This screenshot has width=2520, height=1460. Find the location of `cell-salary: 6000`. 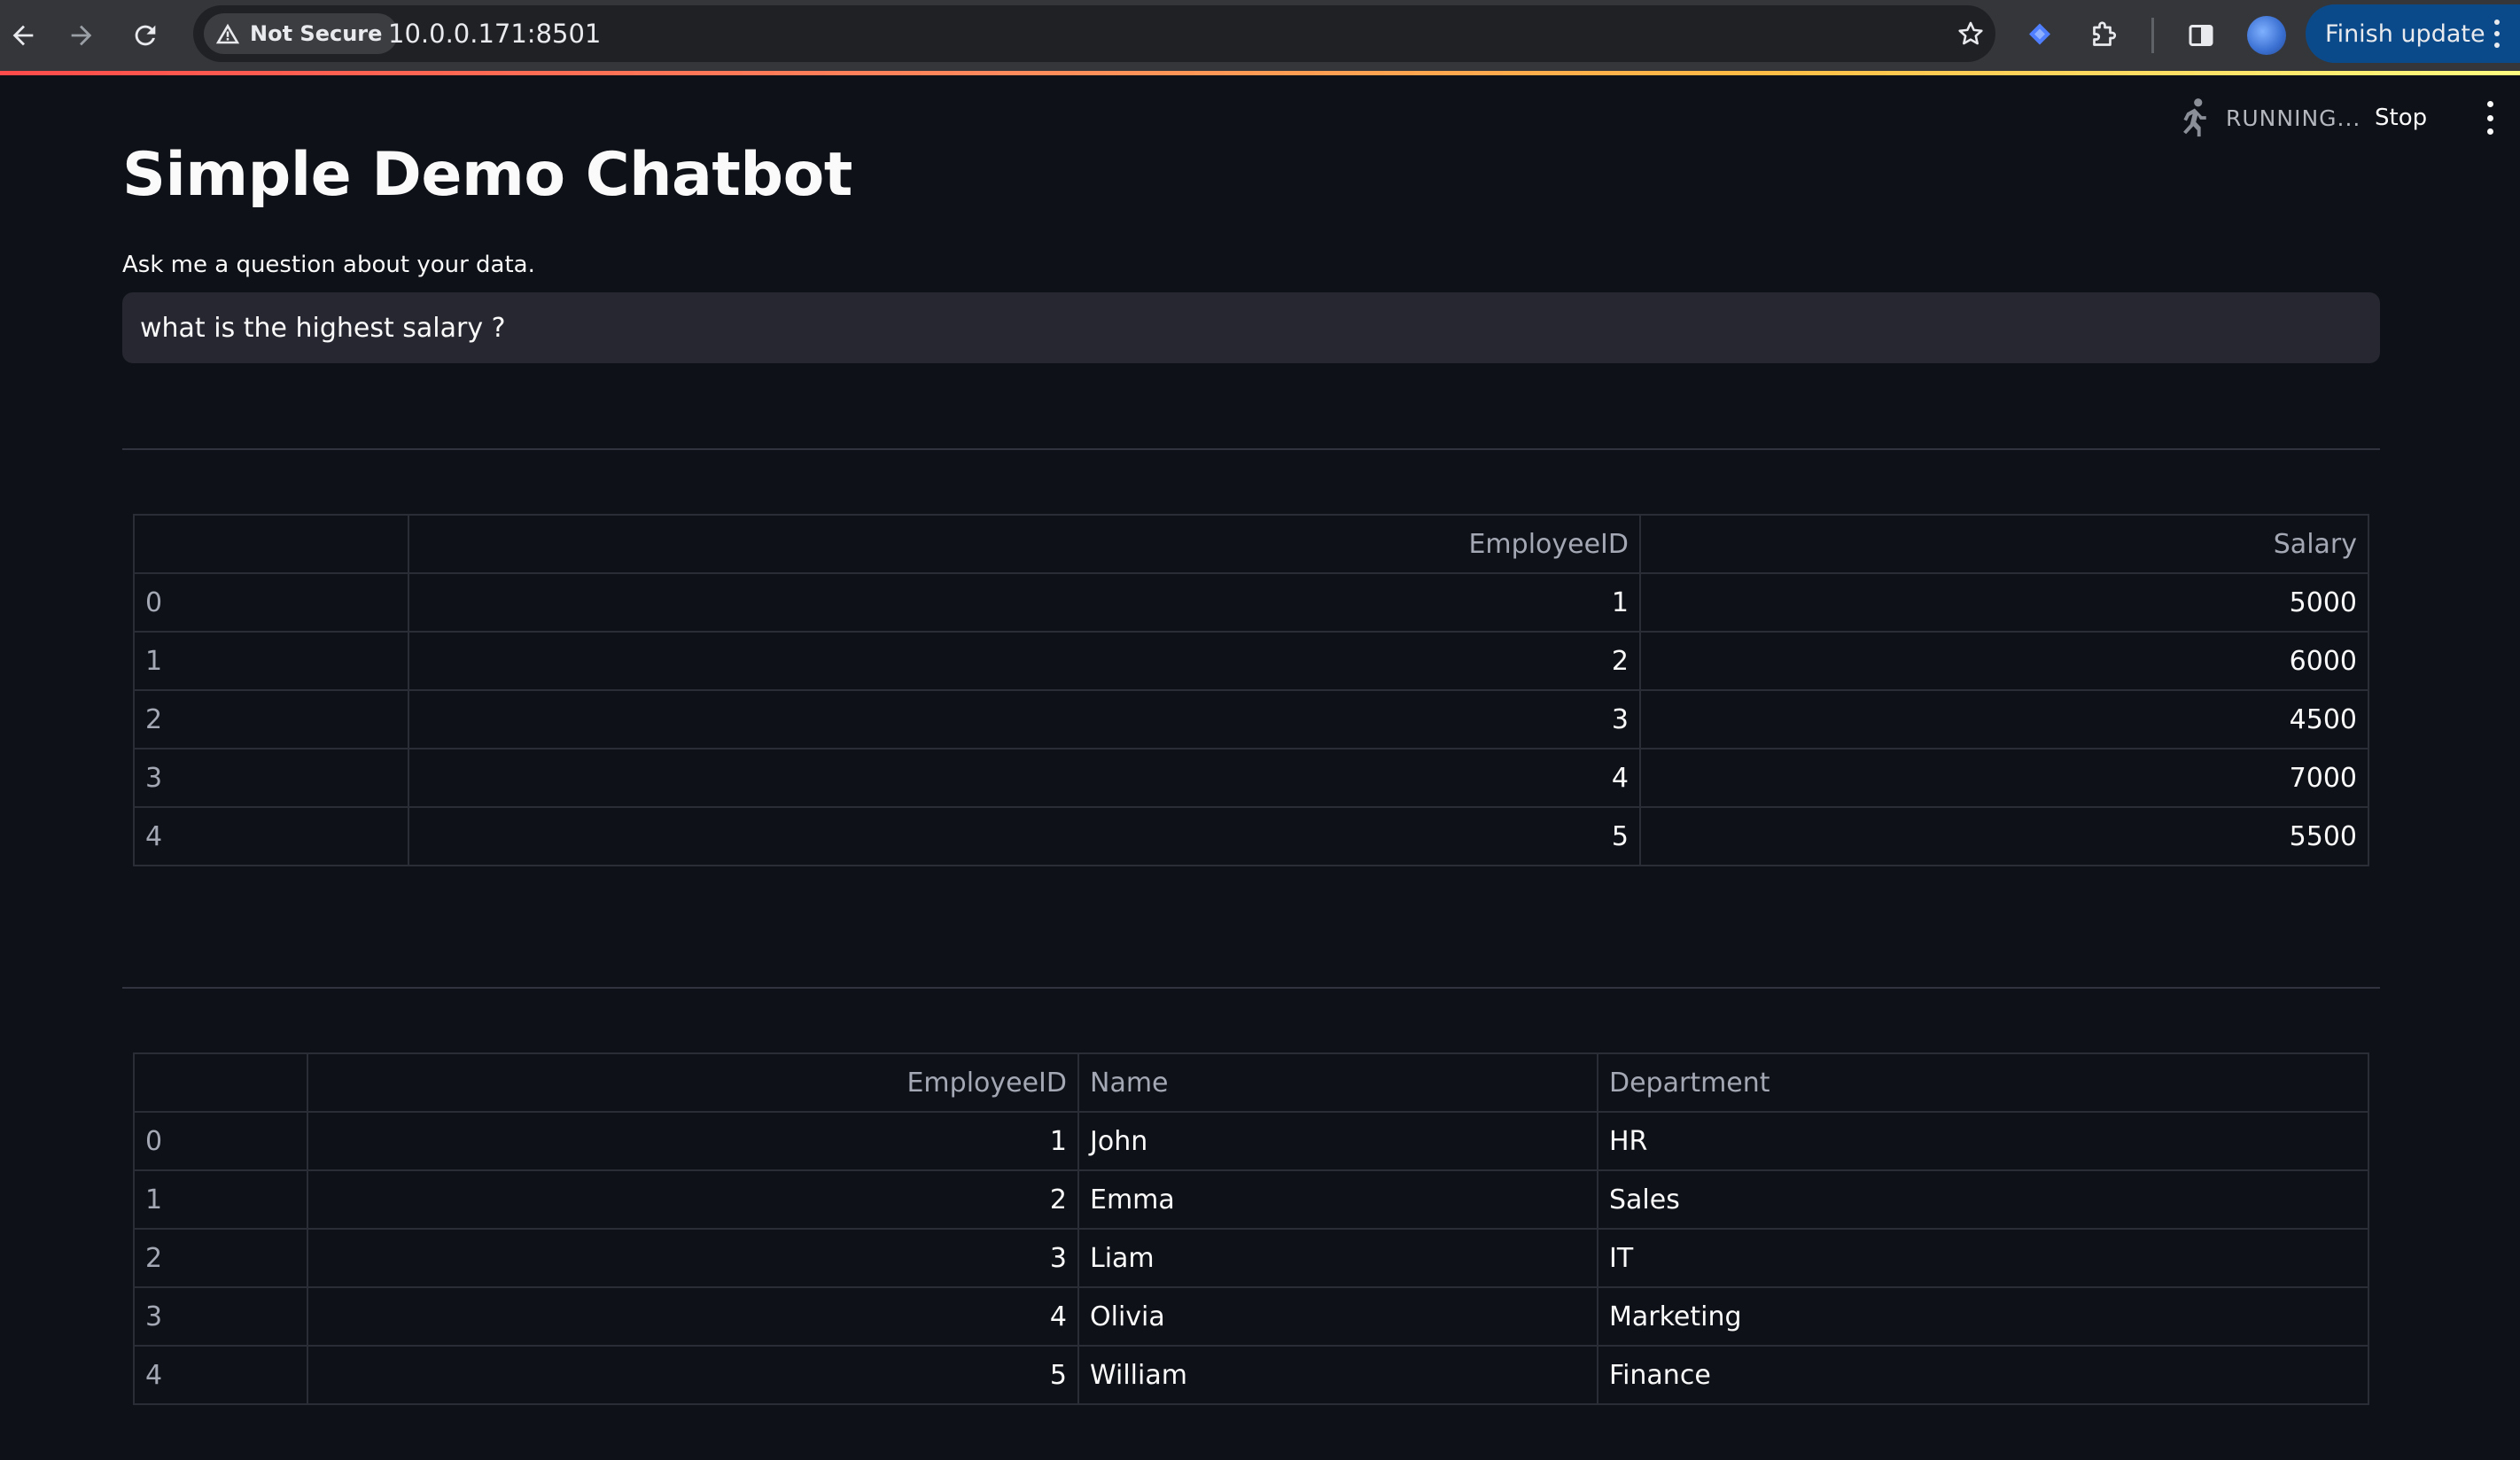

cell-salary: 6000 is located at coordinates (2004, 661).